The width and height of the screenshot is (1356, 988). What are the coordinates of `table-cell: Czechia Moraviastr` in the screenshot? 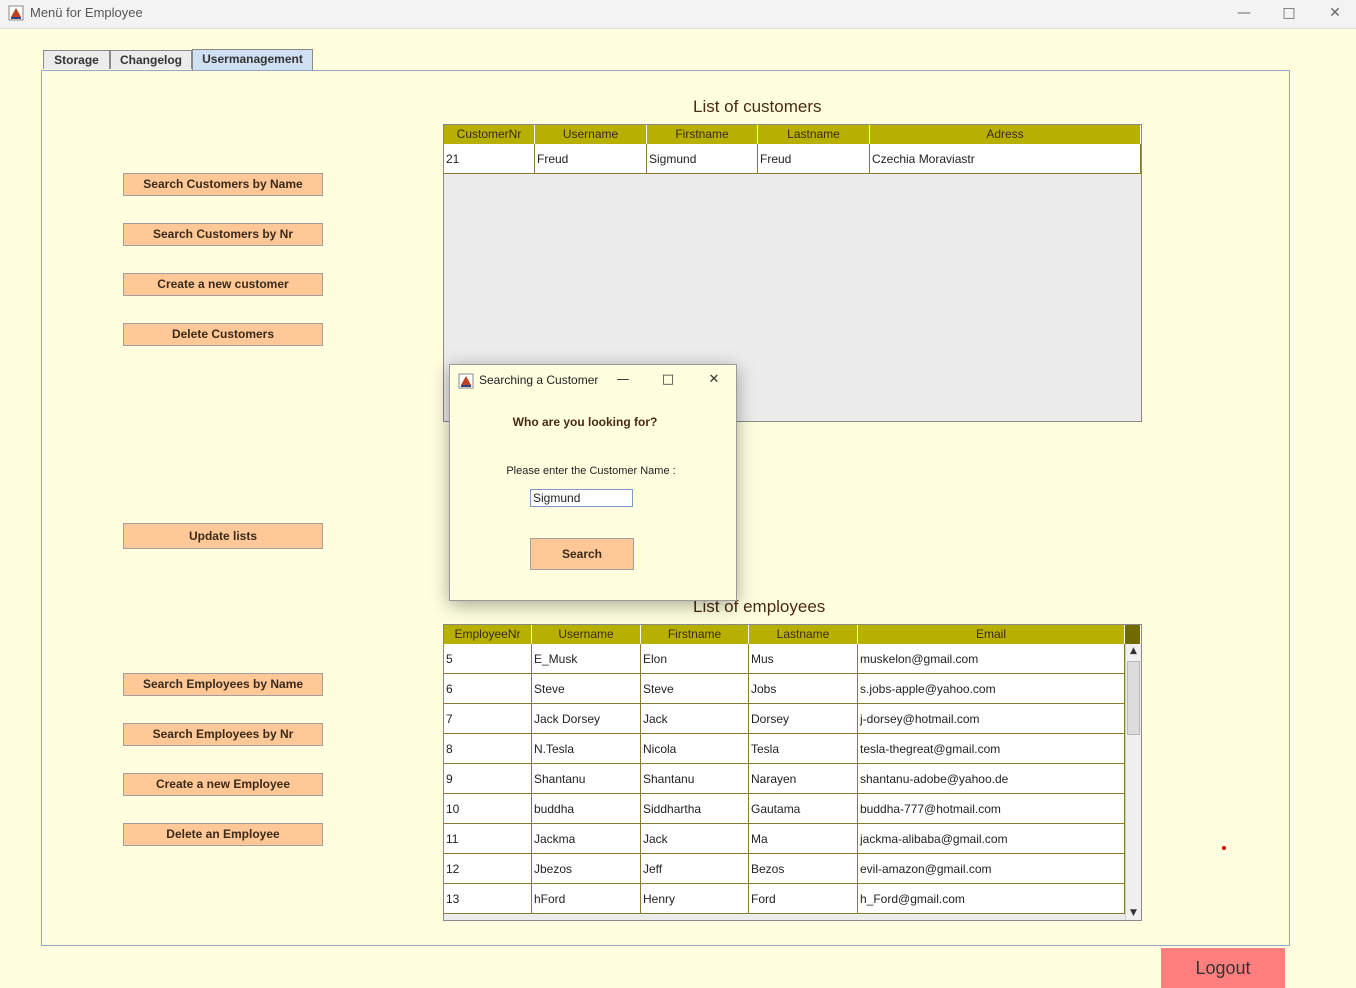 It's located at (1005, 159).